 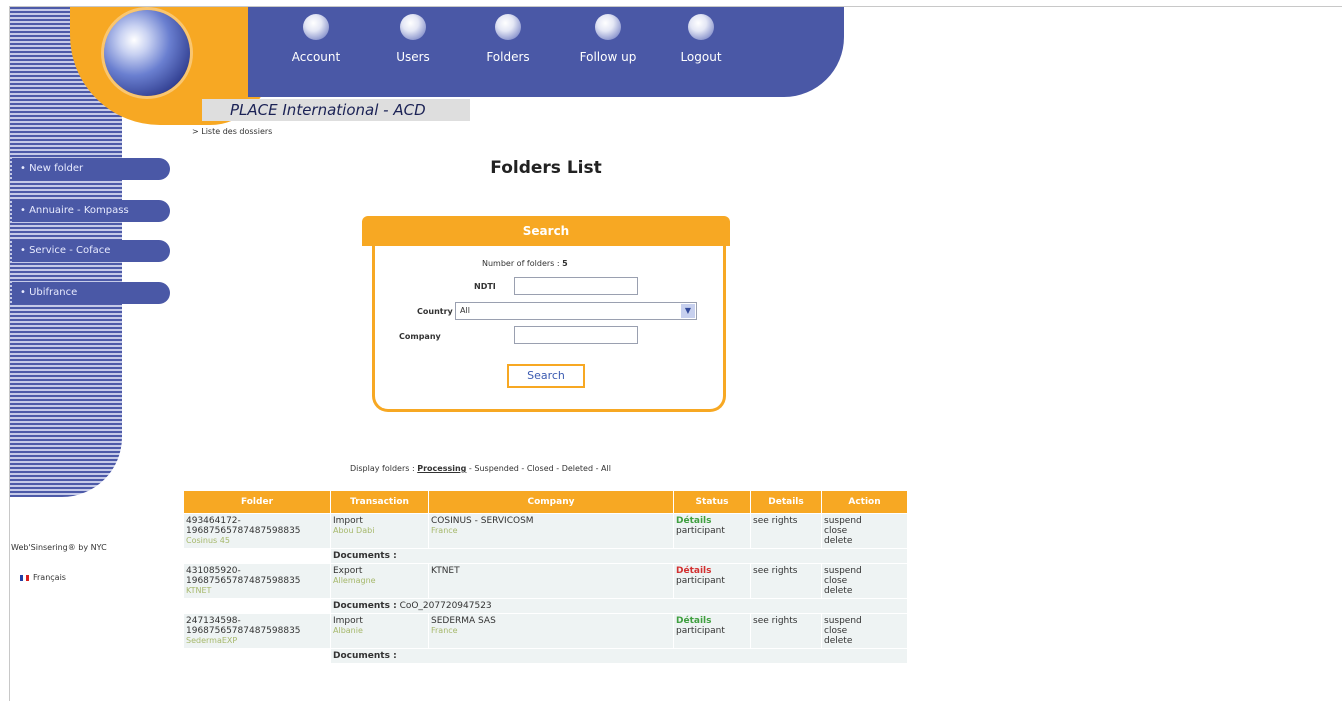 What do you see at coordinates (576, 335) in the screenshot?
I see `company-input` at bounding box center [576, 335].